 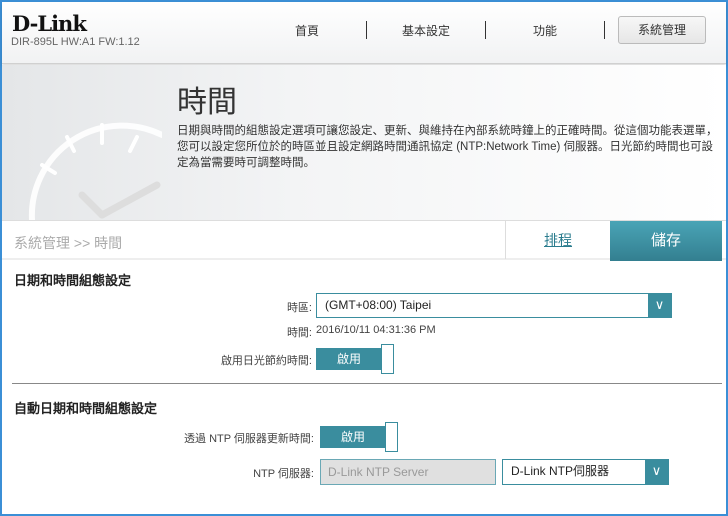 I want to click on timezone-label: 時區:, so click(x=299, y=308).